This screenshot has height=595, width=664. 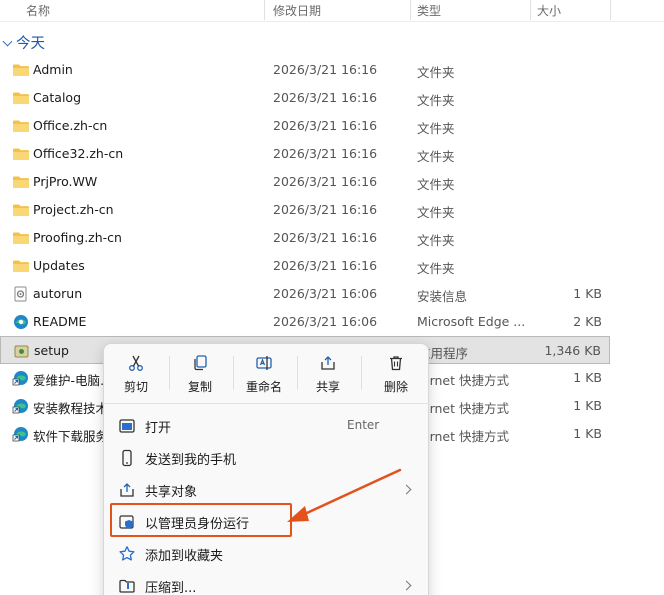 I want to click on file-name: Updates, so click(x=59, y=265).